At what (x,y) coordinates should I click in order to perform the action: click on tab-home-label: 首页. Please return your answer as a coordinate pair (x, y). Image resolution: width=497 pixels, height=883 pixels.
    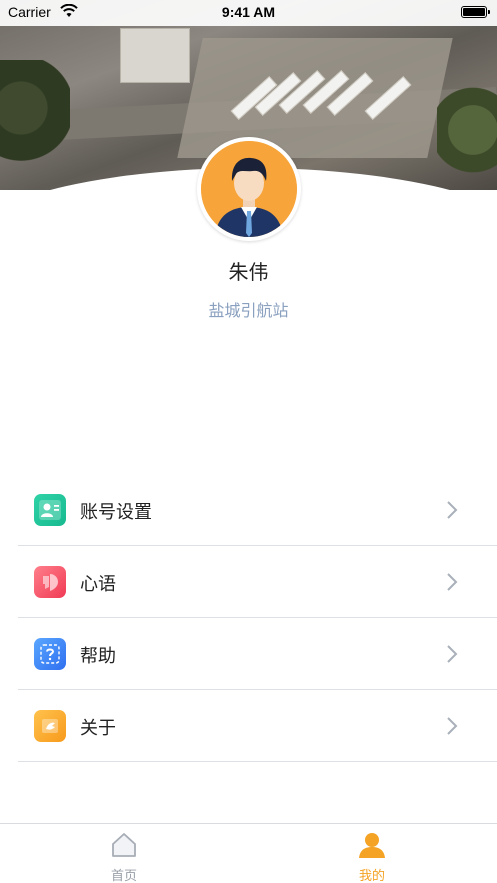
    Looking at the image, I should click on (123, 876).